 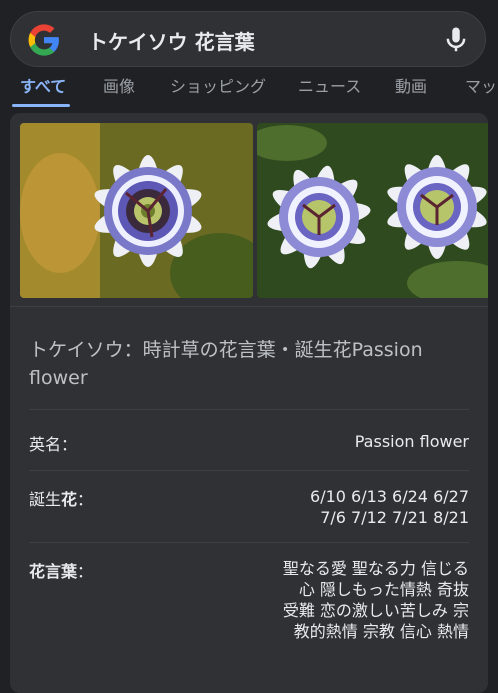 What do you see at coordinates (411, 85) in the screenshot?
I see `tab-videos: 動画` at bounding box center [411, 85].